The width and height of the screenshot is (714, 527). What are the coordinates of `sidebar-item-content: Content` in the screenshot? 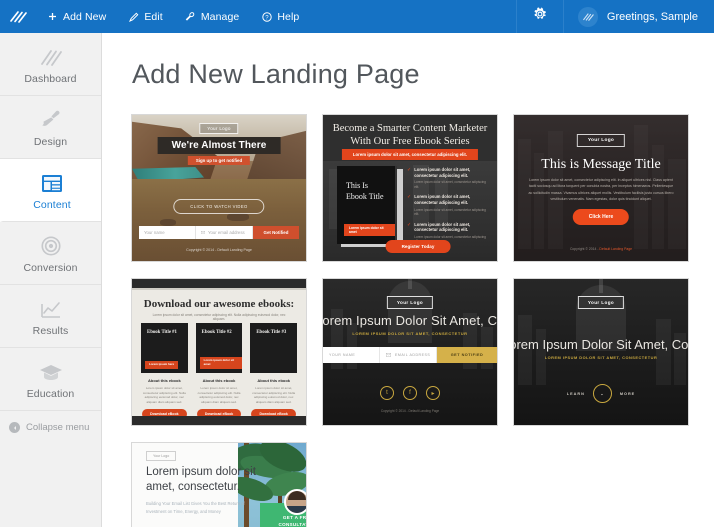 It's located at (50, 190).